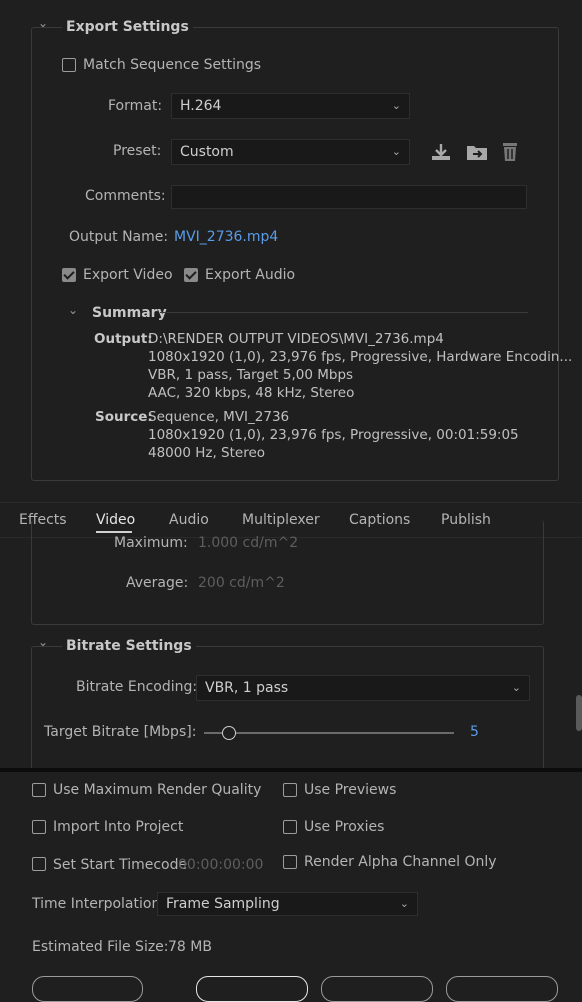 This screenshot has height=1002, width=582. What do you see at coordinates (290, 790) in the screenshot?
I see `use-previews-checkbox` at bounding box center [290, 790].